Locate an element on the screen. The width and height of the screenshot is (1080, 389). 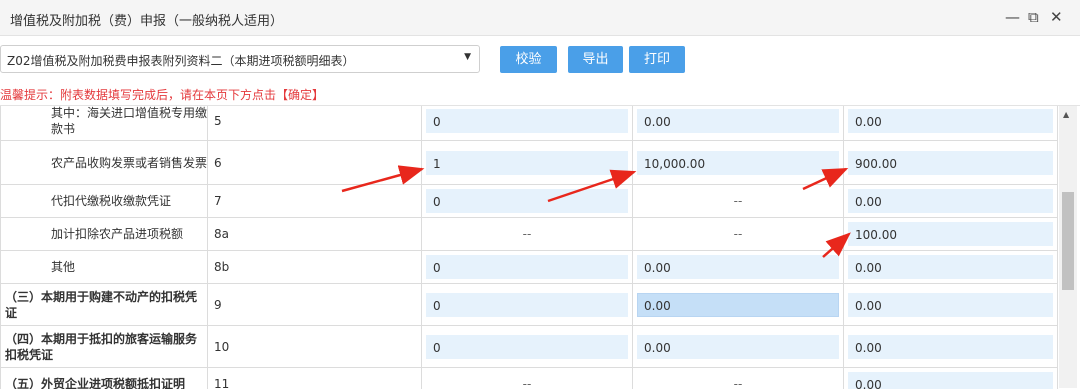
input-cell: 900.00 is located at coordinates (950, 163).